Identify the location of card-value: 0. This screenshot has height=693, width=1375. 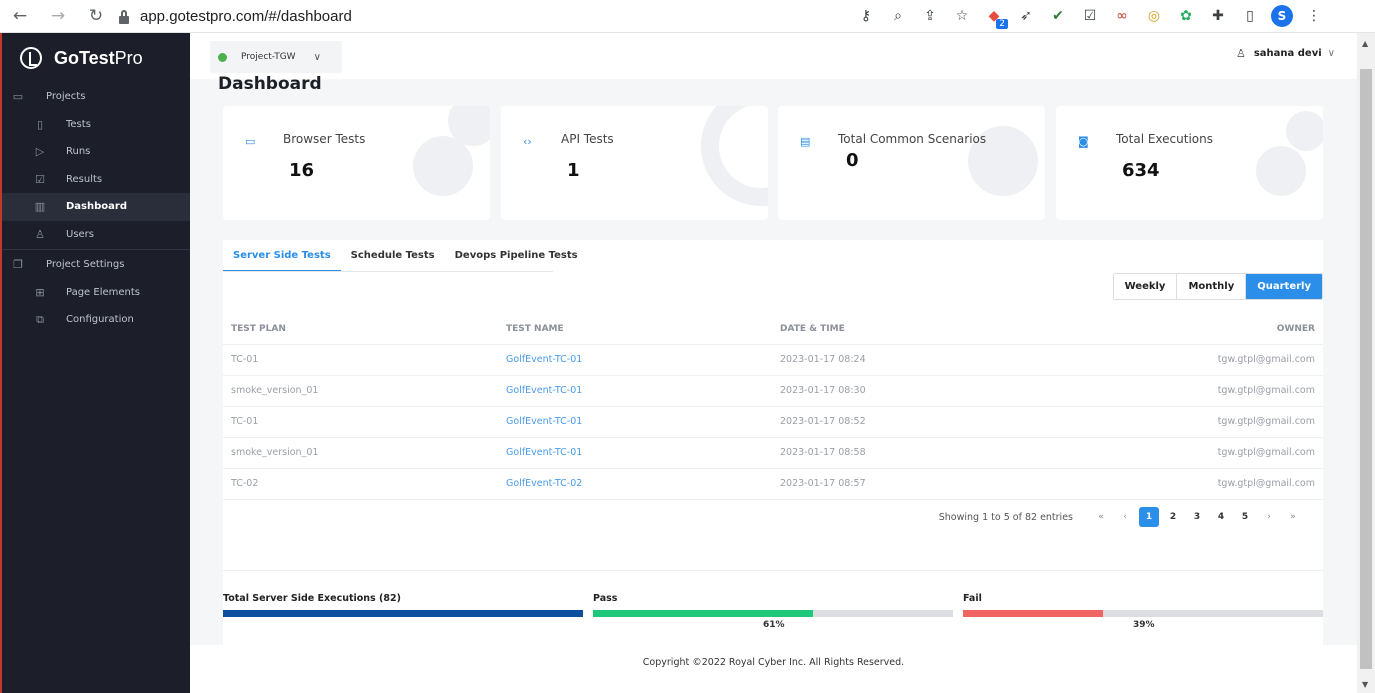
(852, 160).